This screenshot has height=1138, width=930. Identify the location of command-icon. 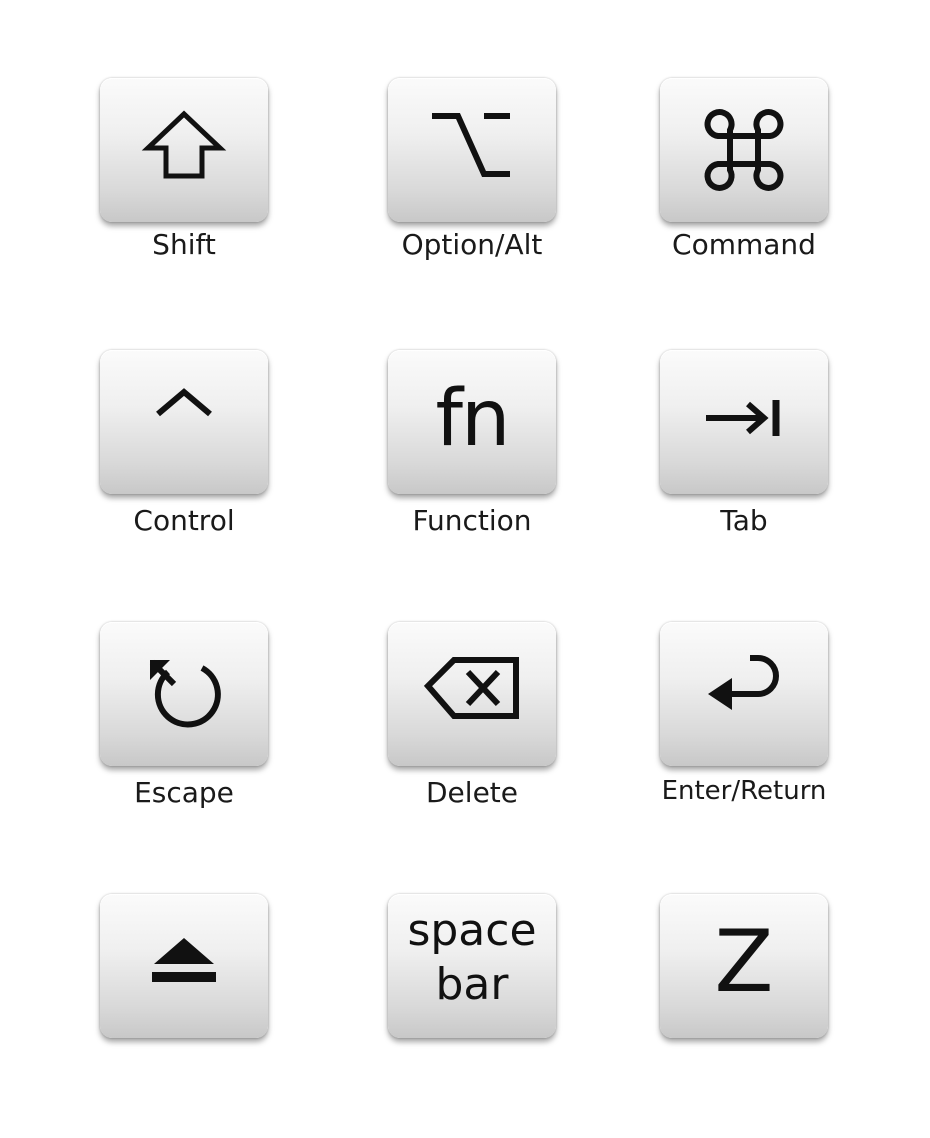
(744, 150).